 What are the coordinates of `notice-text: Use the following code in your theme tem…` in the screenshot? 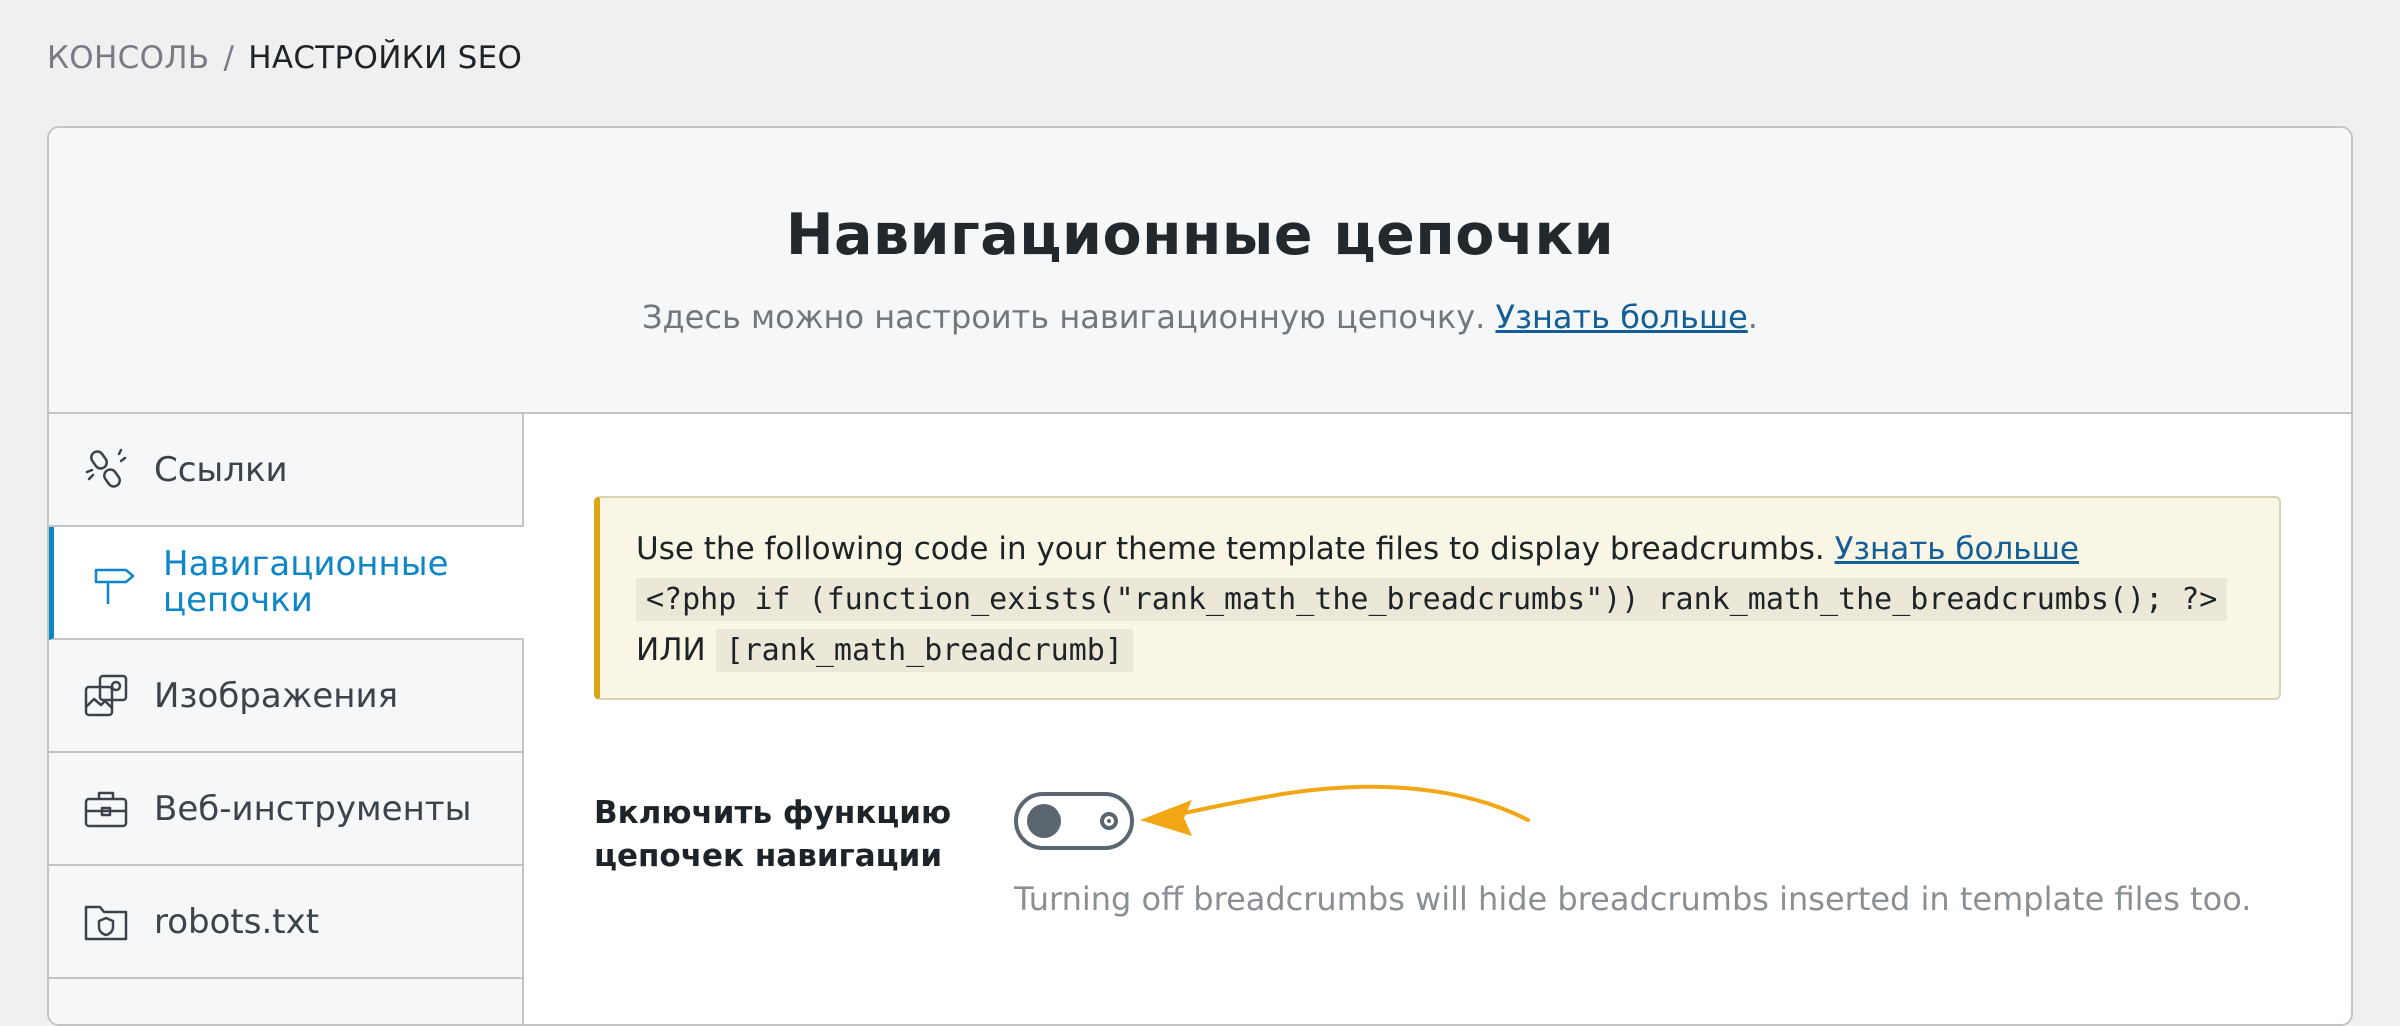 It's located at (1230, 549).